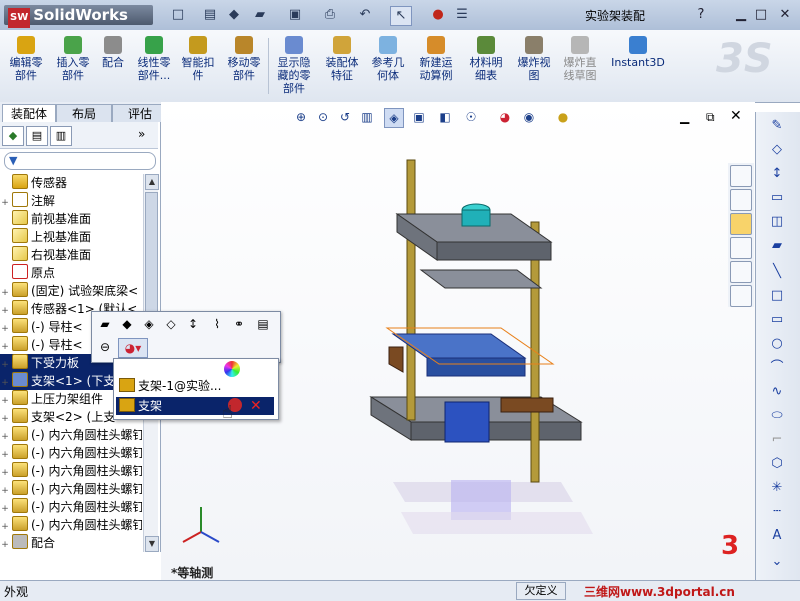  What do you see at coordinates (438, 15) in the screenshot?
I see `traffic-light-icon: ●` at bounding box center [438, 15].